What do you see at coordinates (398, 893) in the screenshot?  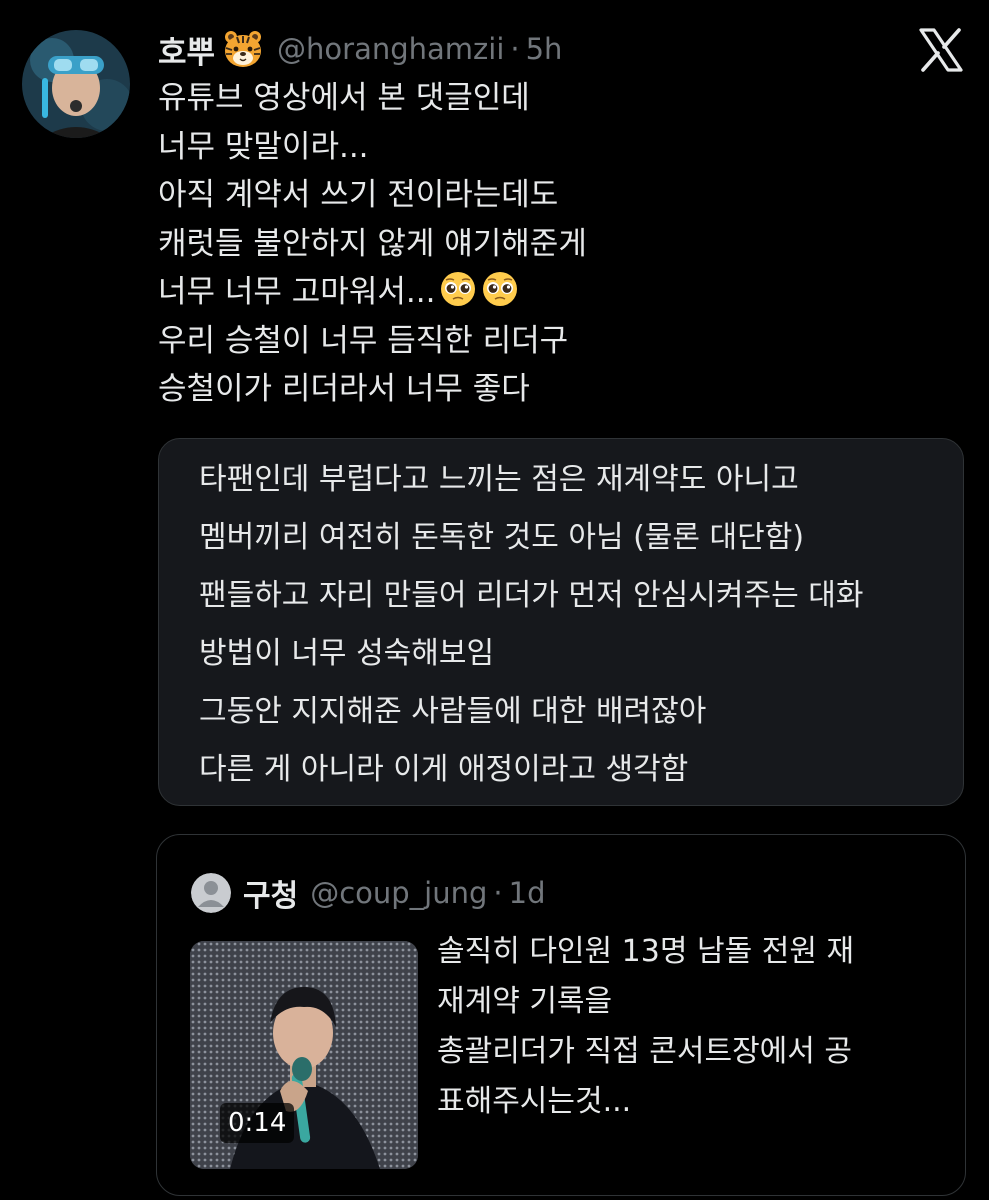 I see `quoted-author-handle: @coup_jung` at bounding box center [398, 893].